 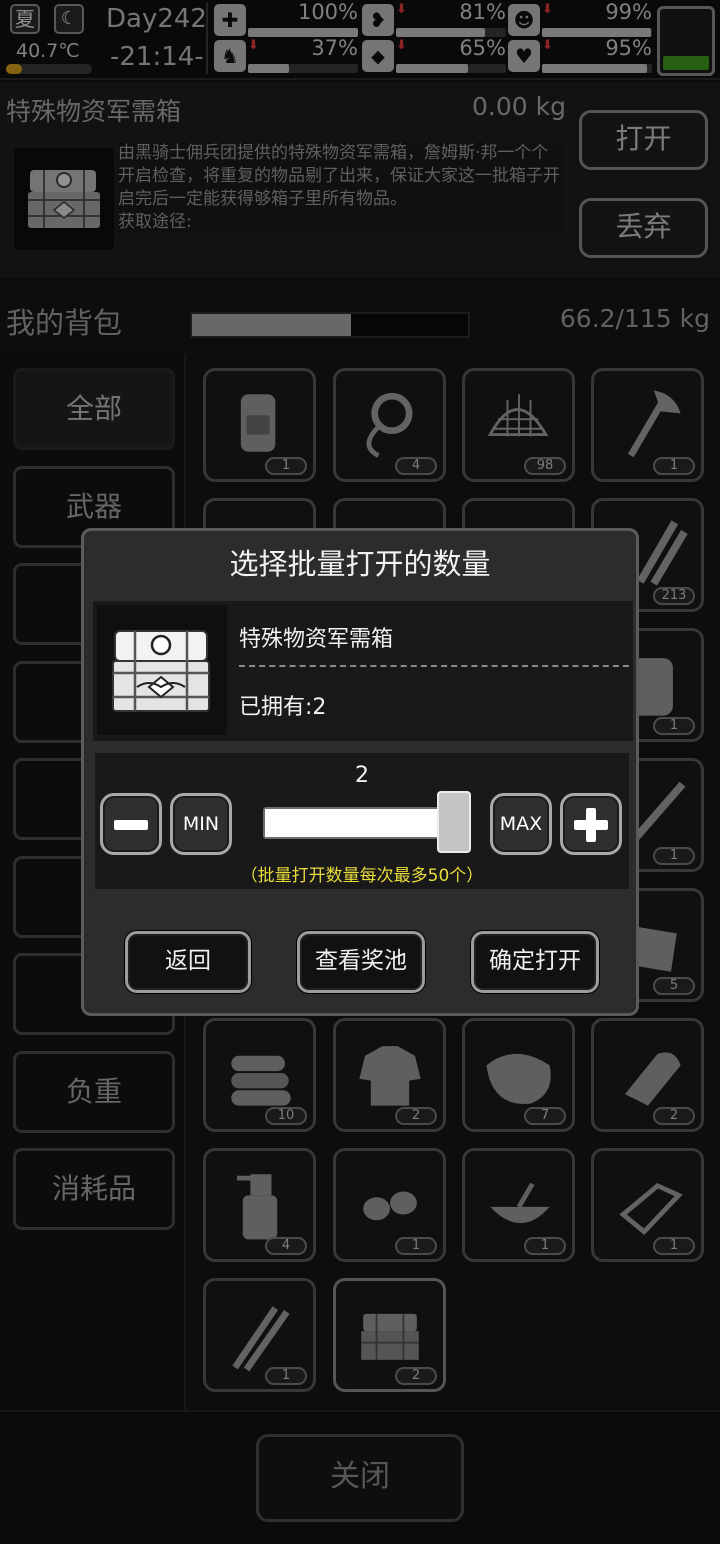 I want to click on dialog-item-name: 特殊物资军需箱, so click(x=316, y=639).